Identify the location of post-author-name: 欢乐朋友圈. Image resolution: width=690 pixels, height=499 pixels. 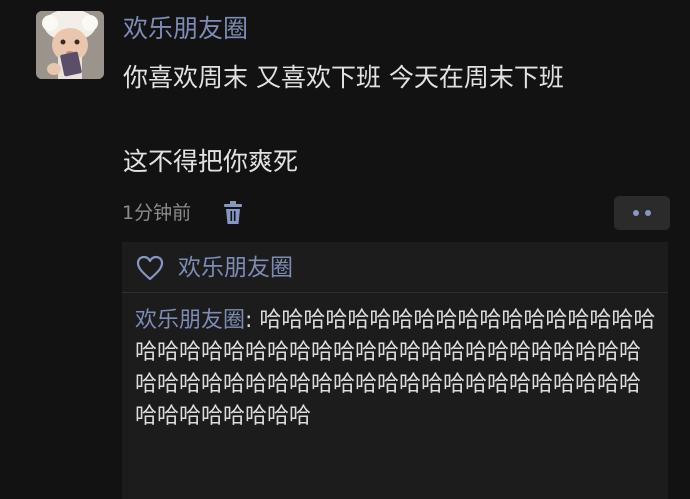
(185, 29).